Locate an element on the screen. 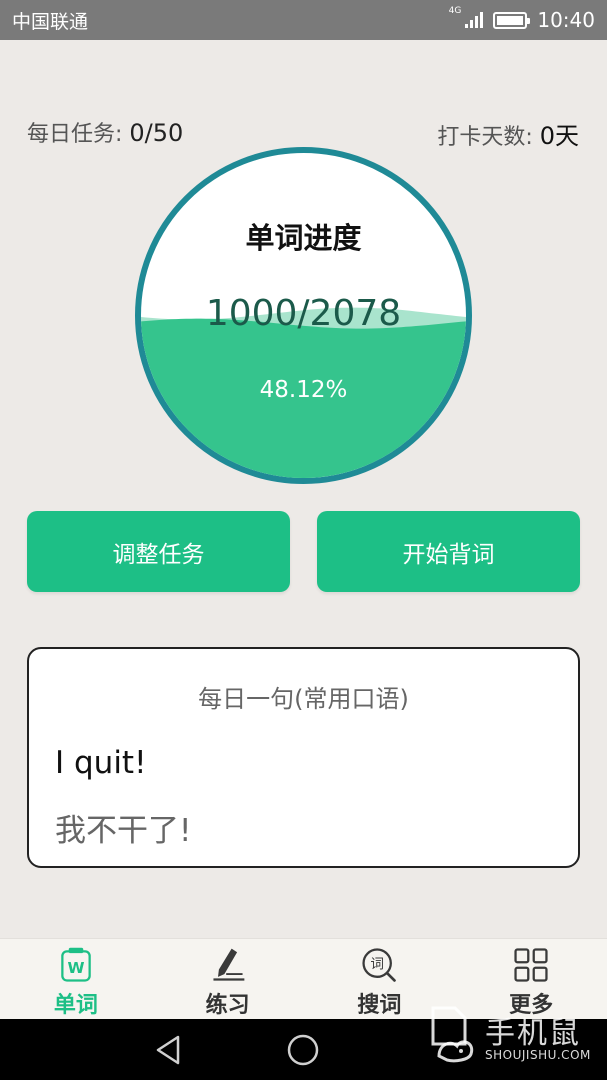 The image size is (607, 1080). status-indicators: 4G 10:40 is located at coordinates (521, 18).